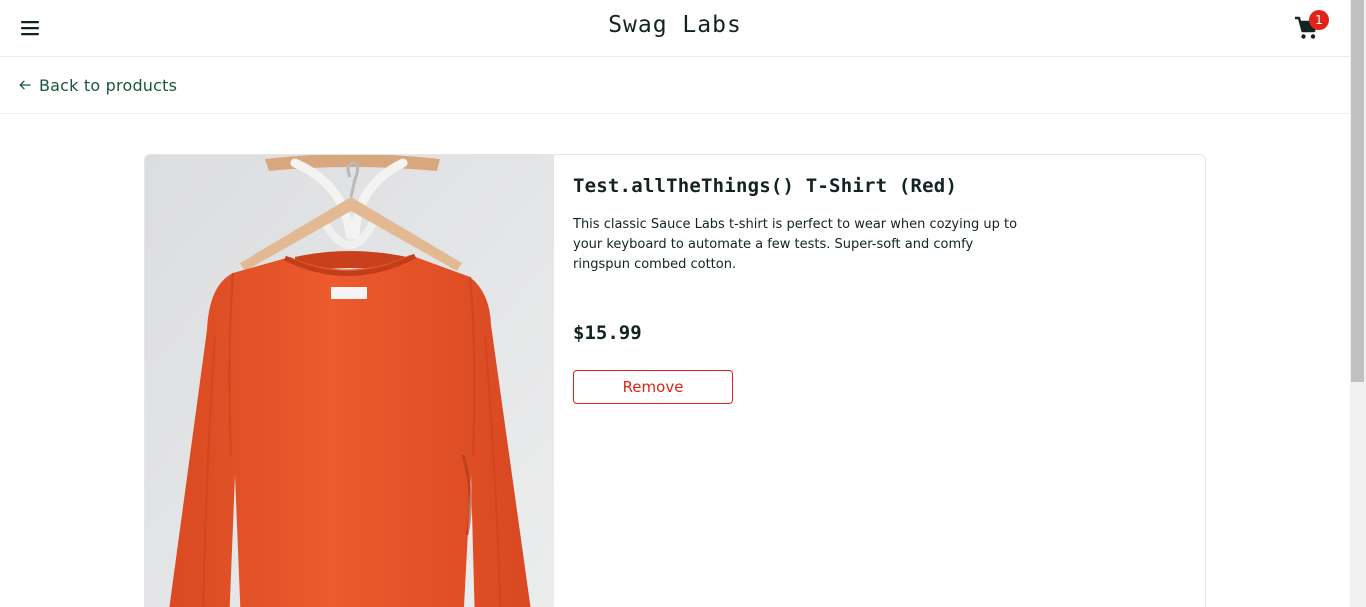 Image resolution: width=1366 pixels, height=607 pixels. What do you see at coordinates (675, 25) in the screenshot?
I see `app-logo: Swag Labs` at bounding box center [675, 25].